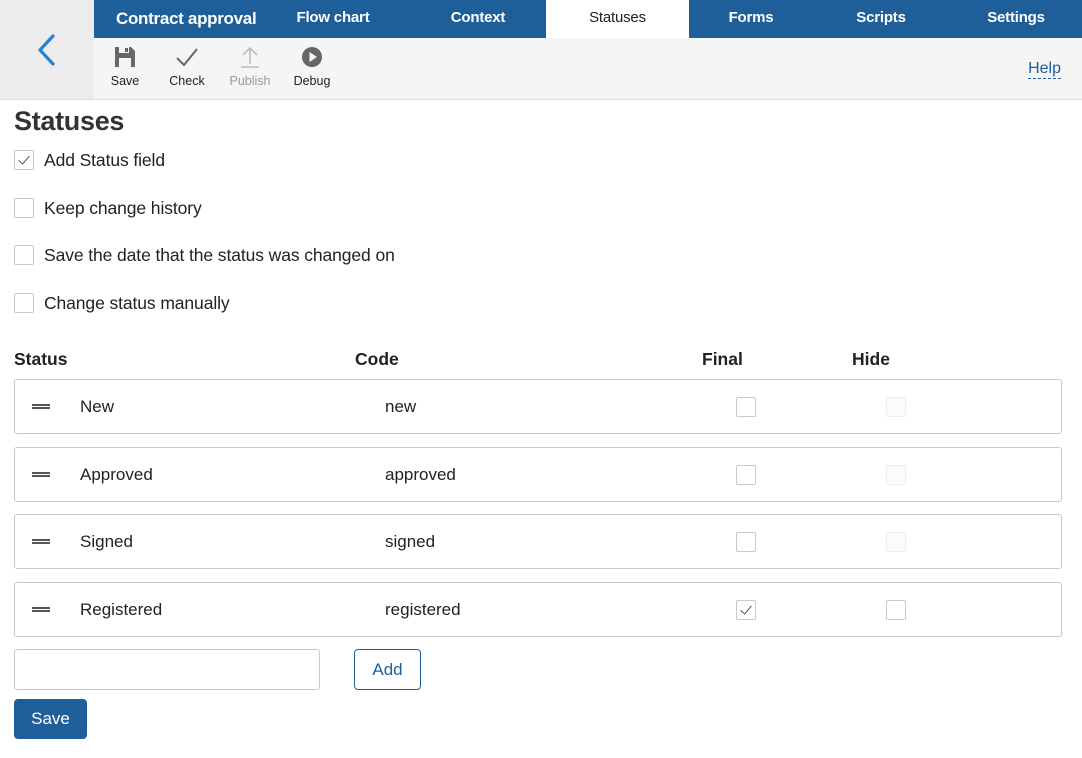 The height and width of the screenshot is (758, 1082). What do you see at coordinates (97, 406) in the screenshot?
I see `status-name: New` at bounding box center [97, 406].